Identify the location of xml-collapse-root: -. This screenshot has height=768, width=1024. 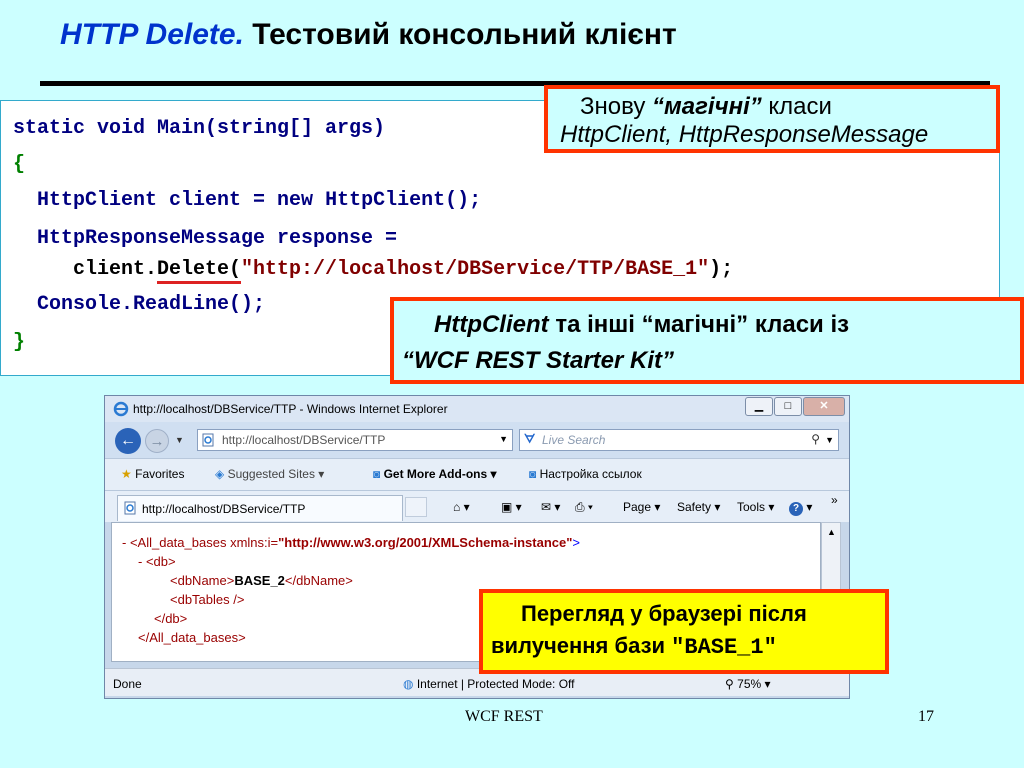
(126, 542).